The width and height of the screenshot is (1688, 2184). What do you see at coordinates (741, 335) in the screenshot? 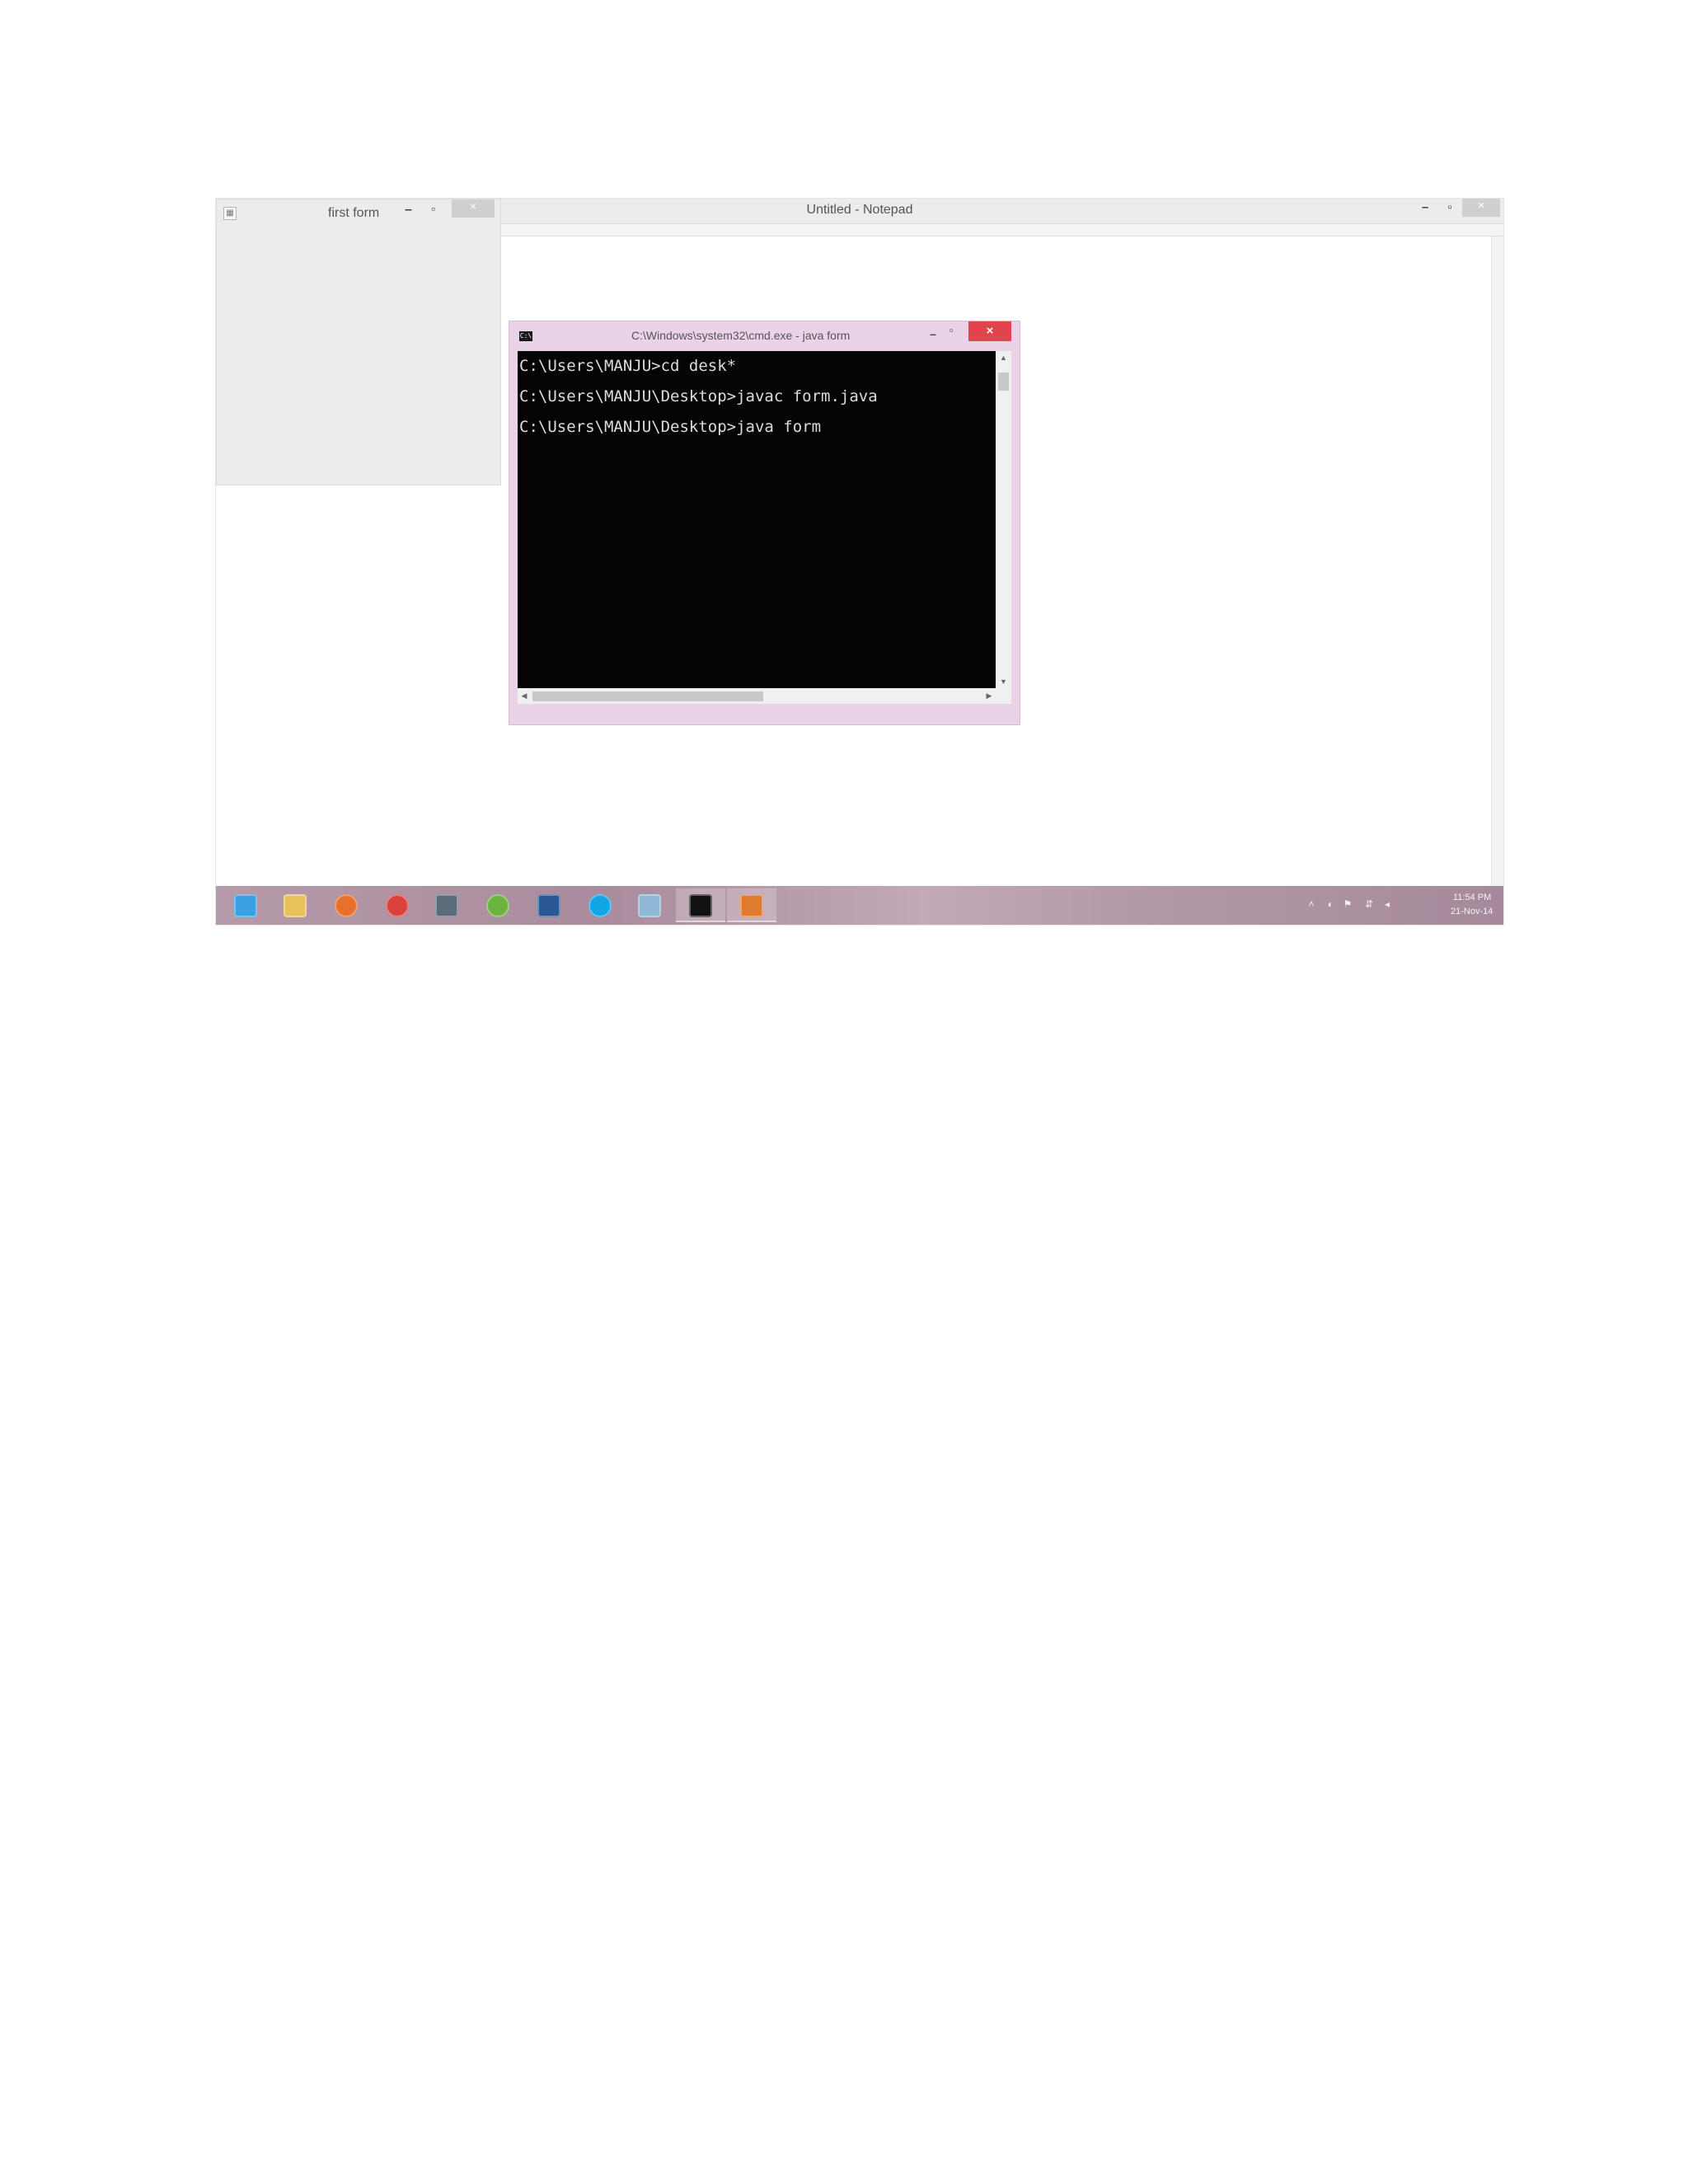
I see `cmd-title: C:\Windows\system32\cmd.exe - java form` at bounding box center [741, 335].